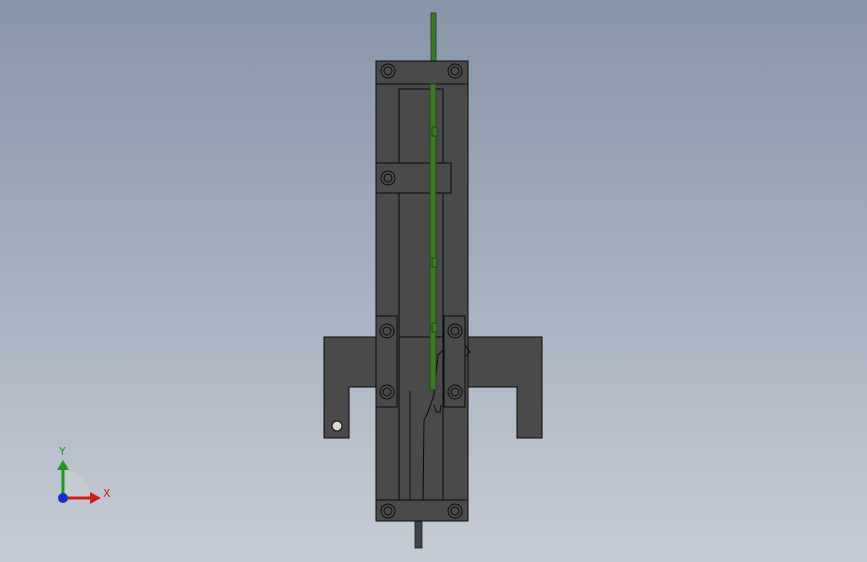 The image size is (867, 562). I want to click on reference-triad: Y X, so click(84, 474).